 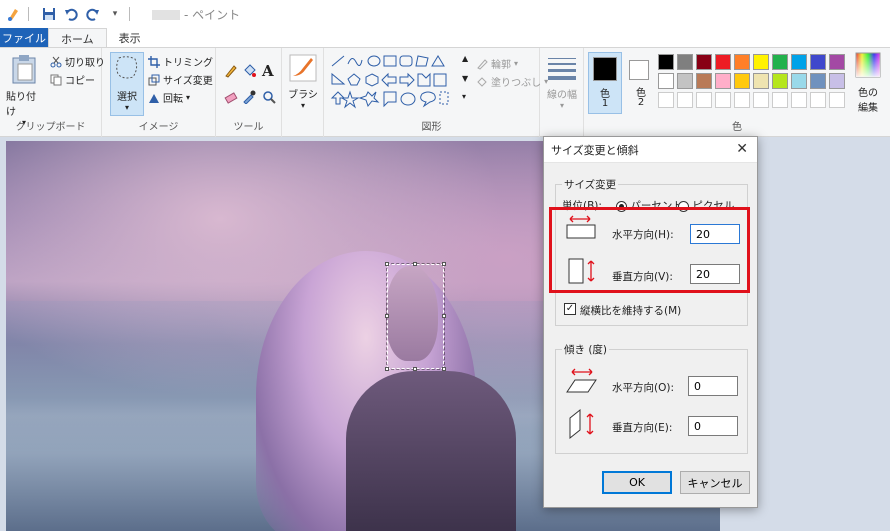 I want to click on select-button: 選択 ▾, so click(x=127, y=83).